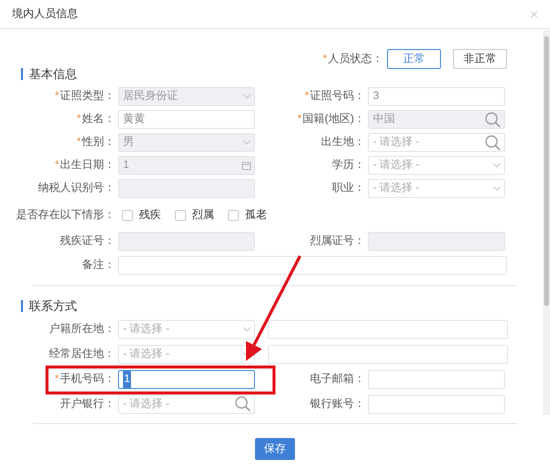 The image size is (550, 473). Describe the element at coordinates (98, 142) in the screenshot. I see `field-label: 性别：` at that location.